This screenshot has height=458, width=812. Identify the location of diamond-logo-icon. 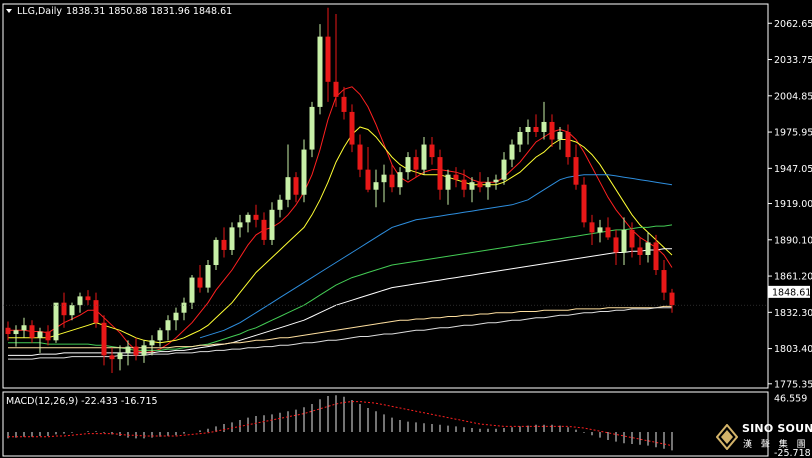
(727, 437).